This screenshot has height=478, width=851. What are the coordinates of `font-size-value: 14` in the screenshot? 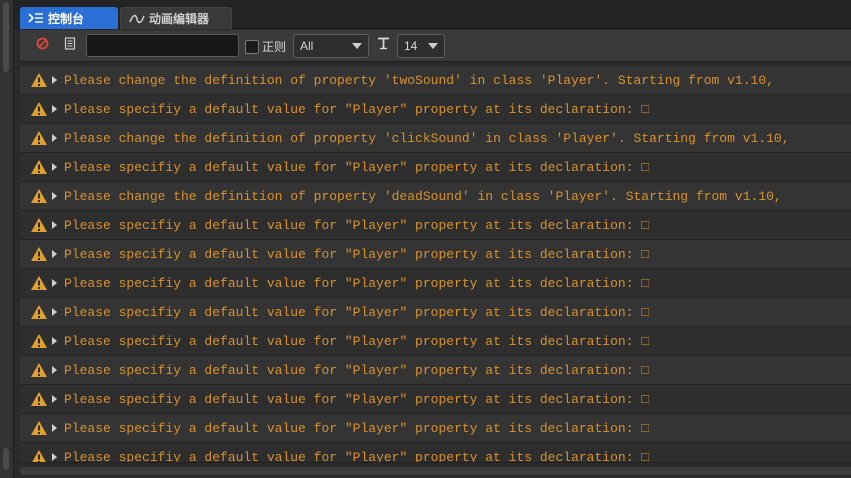 It's located at (411, 46).